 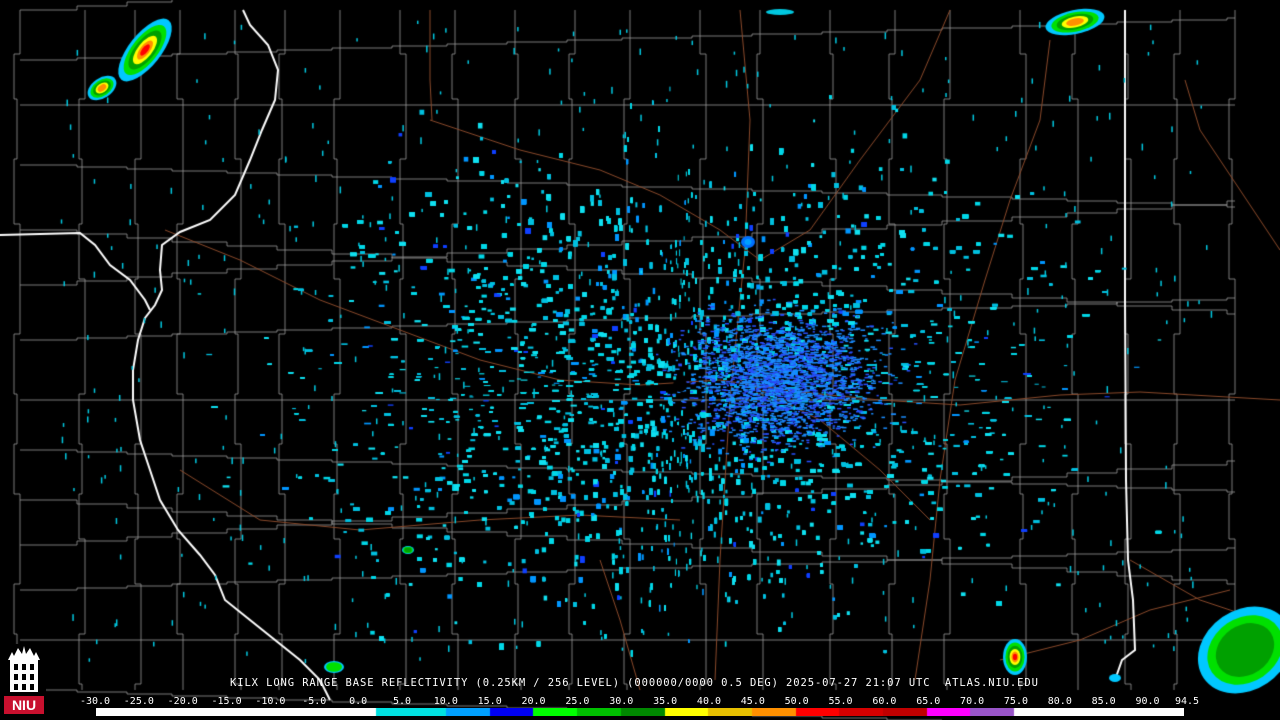 What do you see at coordinates (314, 701) in the screenshot?
I see `colorbar-tick-label: -5.0` at bounding box center [314, 701].